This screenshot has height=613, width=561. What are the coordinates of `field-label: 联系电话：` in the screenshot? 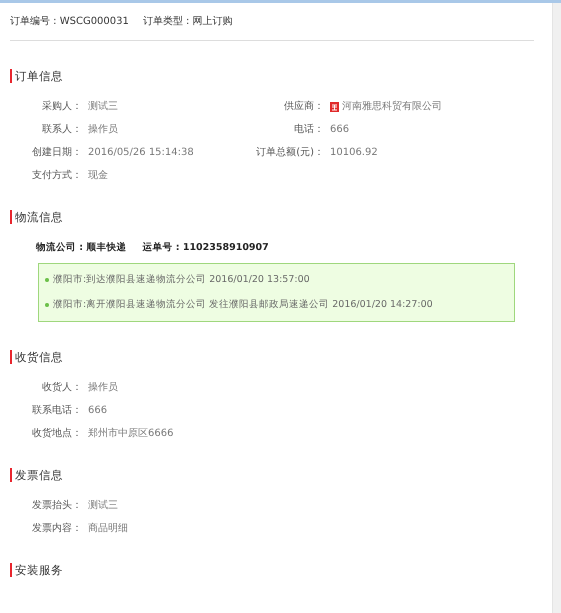 It's located at (56, 410).